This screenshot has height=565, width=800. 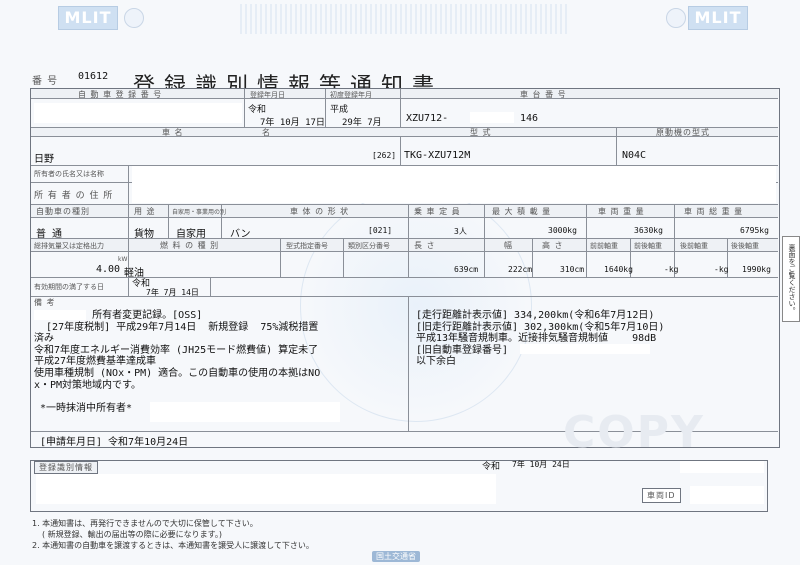 I want to click on issue-date-value: 7年 10月 24日, so click(x=541, y=464).